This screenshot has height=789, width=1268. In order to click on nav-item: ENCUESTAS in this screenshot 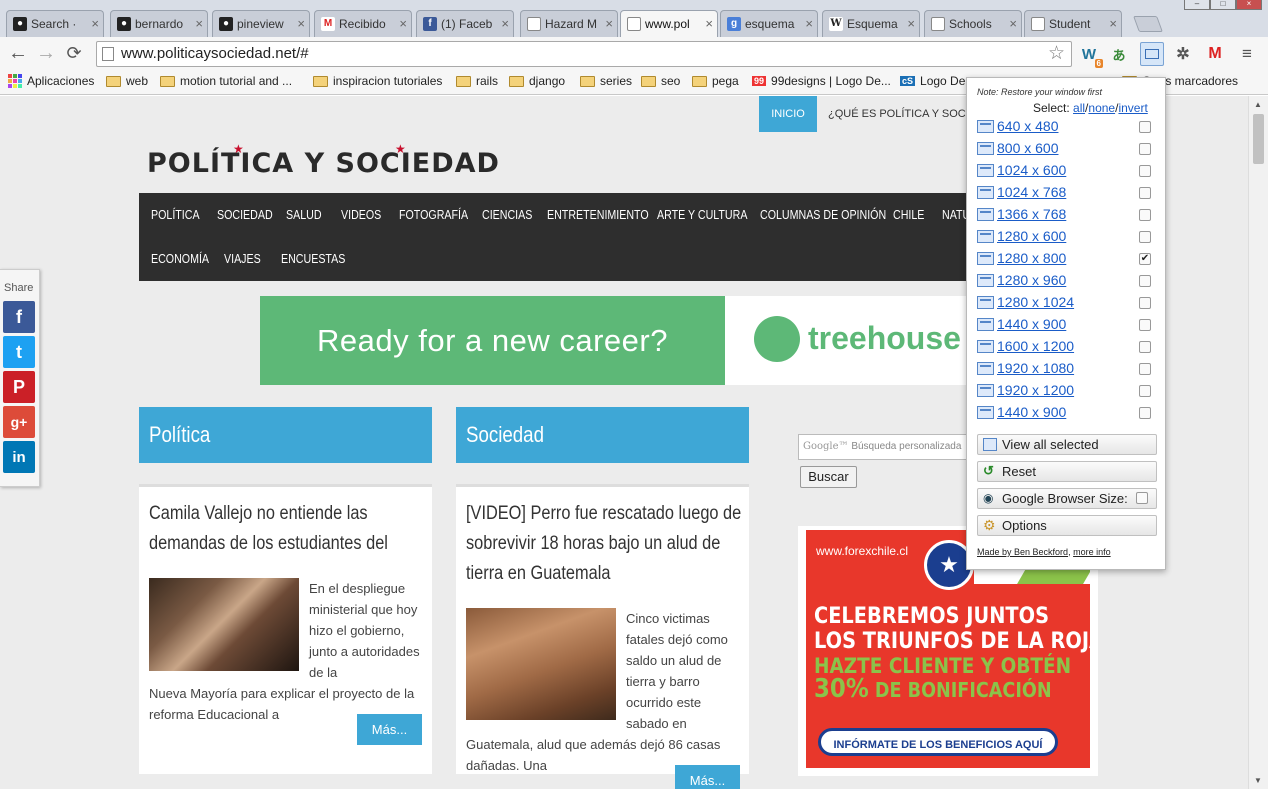, I will do `click(313, 258)`.